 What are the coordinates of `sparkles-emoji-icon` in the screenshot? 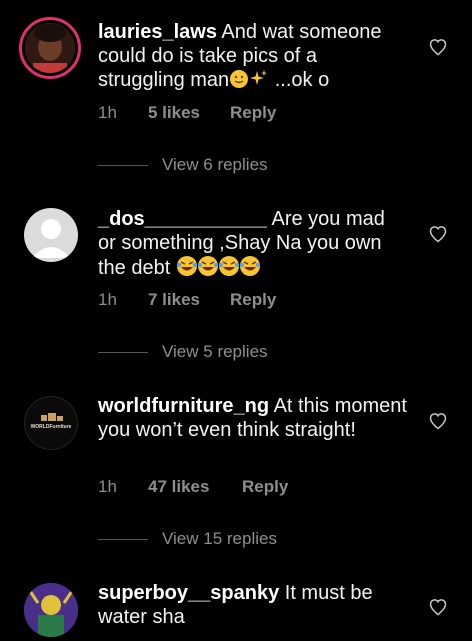 It's located at (259, 82).